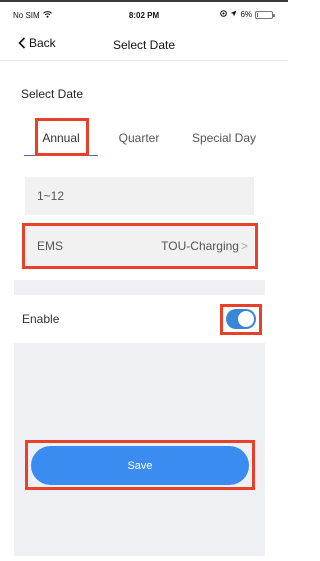  What do you see at coordinates (61, 155) in the screenshot?
I see `active-tab-underline` at bounding box center [61, 155].